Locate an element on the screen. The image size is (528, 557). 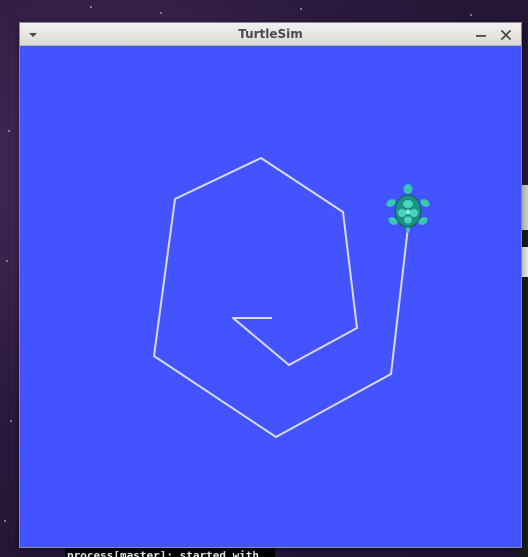
chevron-down-icon is located at coordinates (33, 34).